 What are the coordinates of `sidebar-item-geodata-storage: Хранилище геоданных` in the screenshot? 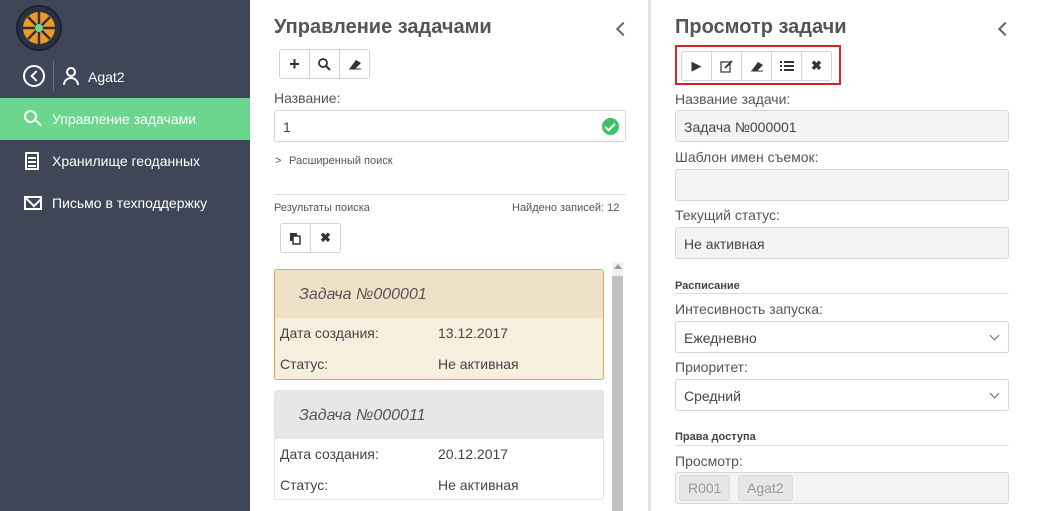 It's located at (125, 161).